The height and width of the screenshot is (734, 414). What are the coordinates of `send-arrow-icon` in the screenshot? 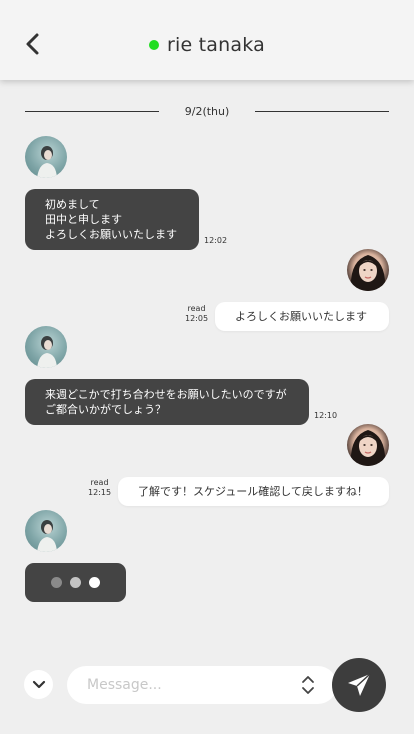 It's located at (359, 684).